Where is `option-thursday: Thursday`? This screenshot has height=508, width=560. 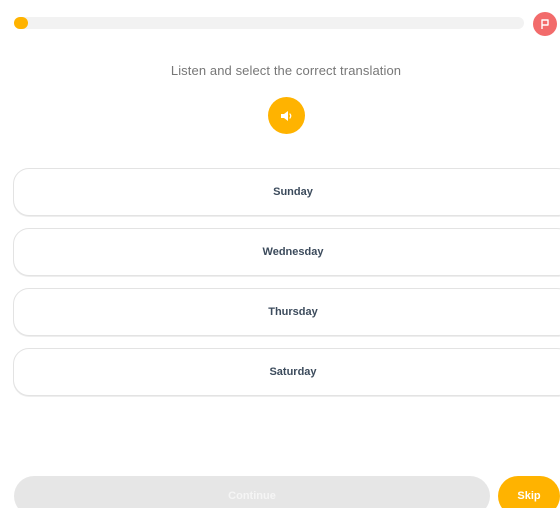
option-thursday: Thursday is located at coordinates (286, 312).